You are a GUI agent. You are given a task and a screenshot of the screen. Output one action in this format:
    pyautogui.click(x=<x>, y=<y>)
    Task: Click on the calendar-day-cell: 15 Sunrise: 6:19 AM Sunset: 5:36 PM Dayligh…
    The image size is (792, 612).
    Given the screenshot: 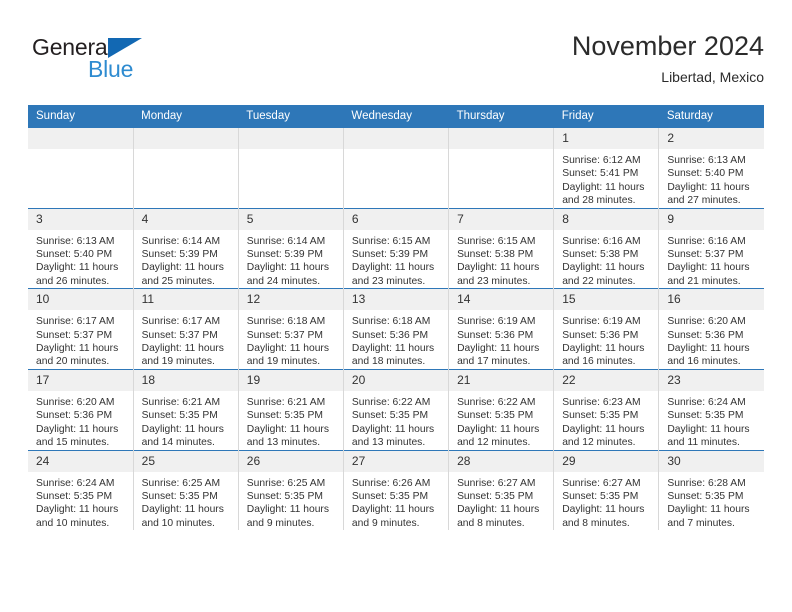 What is the action you would take?
    pyautogui.click(x=606, y=329)
    